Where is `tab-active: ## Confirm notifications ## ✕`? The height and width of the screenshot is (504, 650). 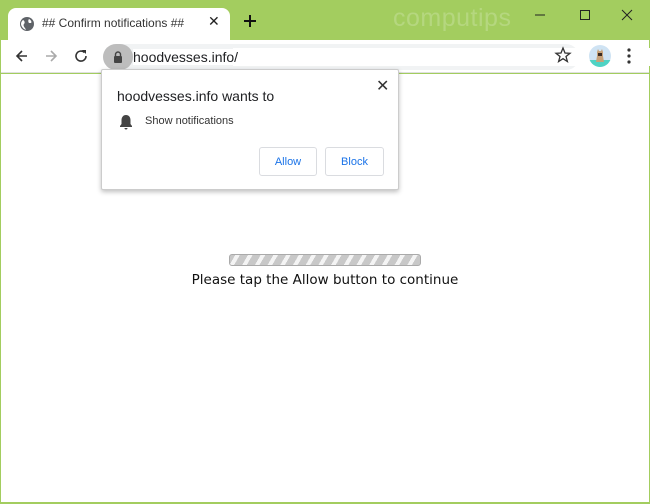
tab-active: ## Confirm notifications ## ✕ is located at coordinates (119, 24).